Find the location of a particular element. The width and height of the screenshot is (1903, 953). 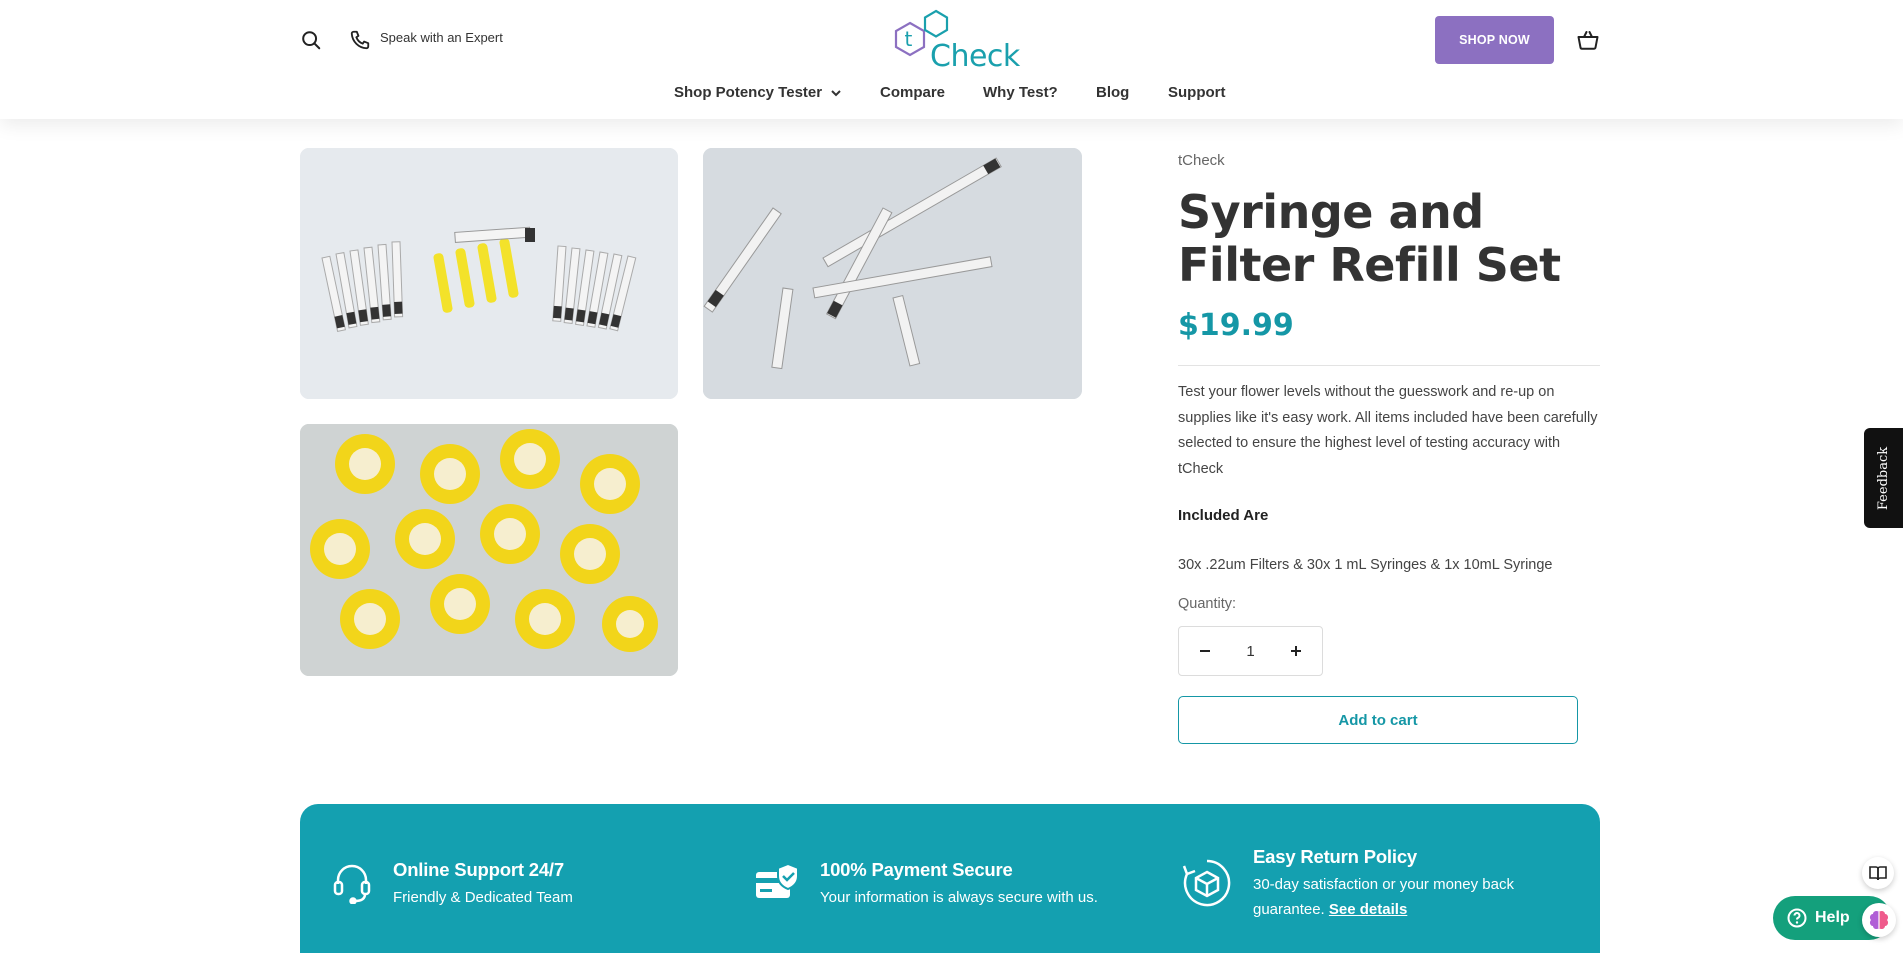

nav-label: Compare is located at coordinates (913, 92).